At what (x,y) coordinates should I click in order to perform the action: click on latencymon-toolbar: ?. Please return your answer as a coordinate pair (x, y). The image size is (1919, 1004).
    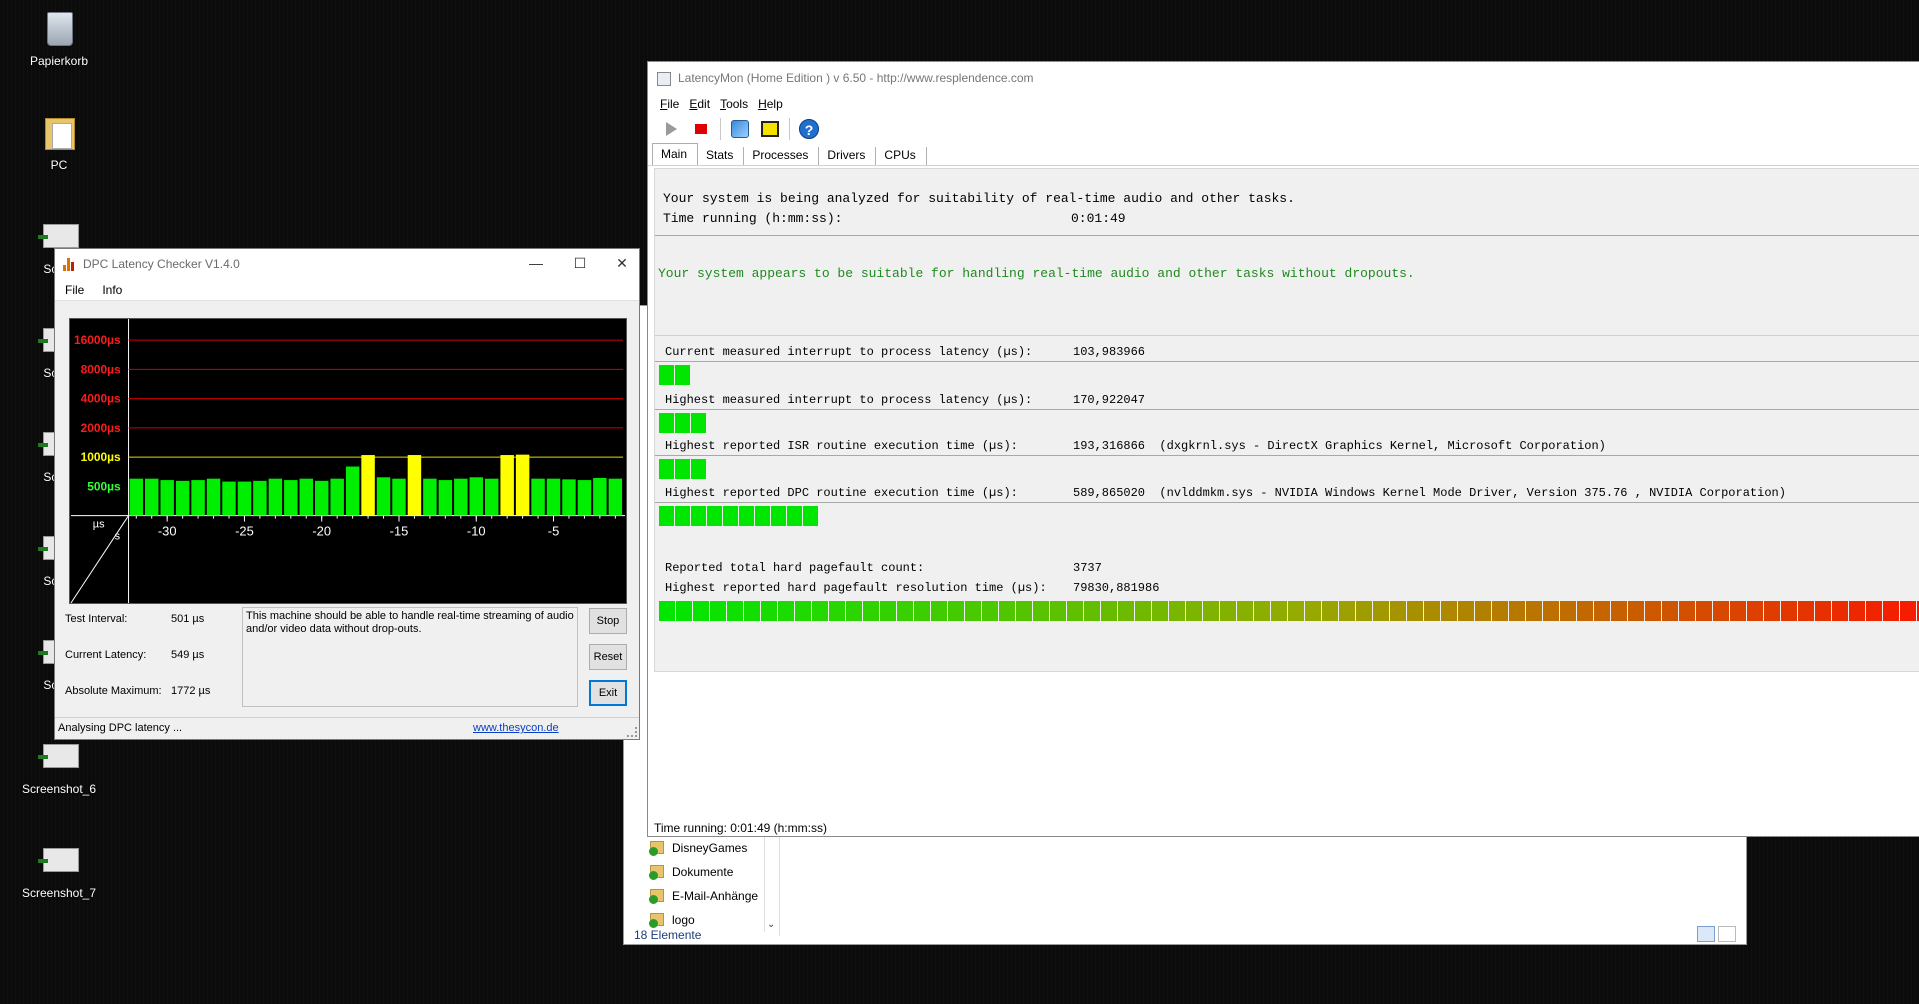
    Looking at the image, I should click on (1283, 129).